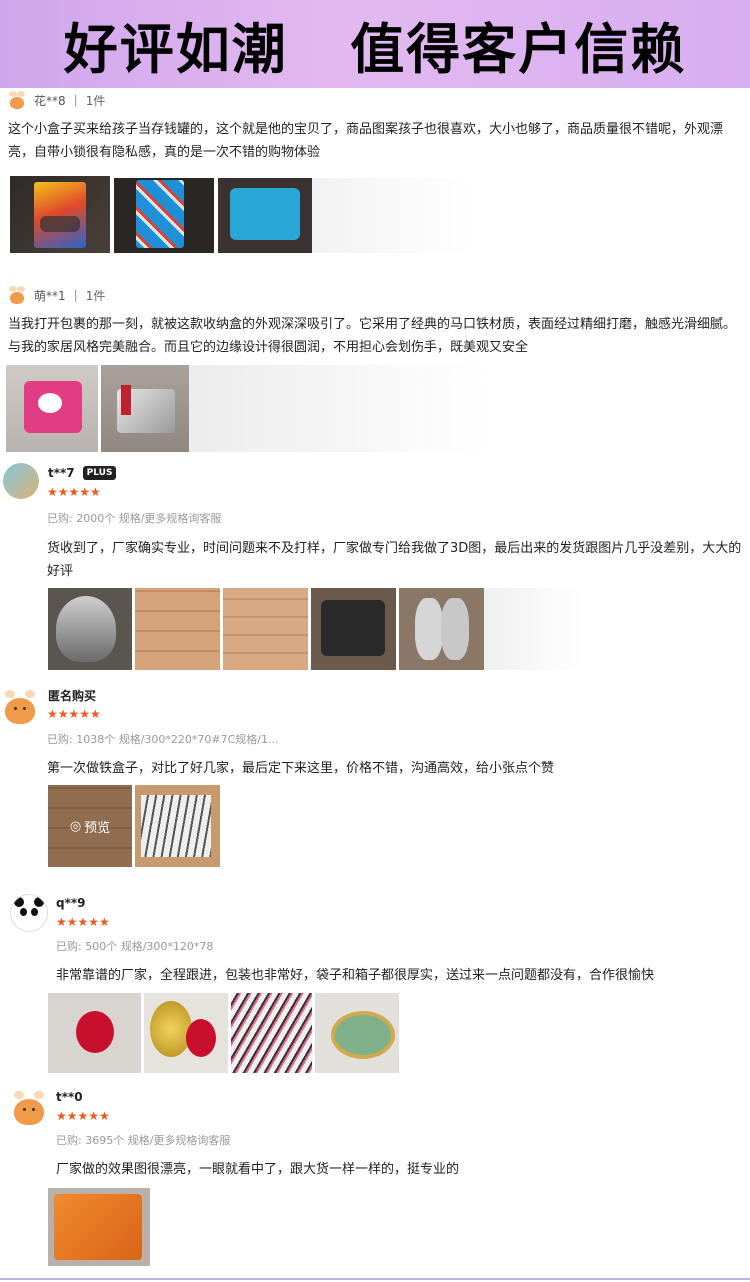  I want to click on reviewer-name: 萌**1, so click(50, 295).